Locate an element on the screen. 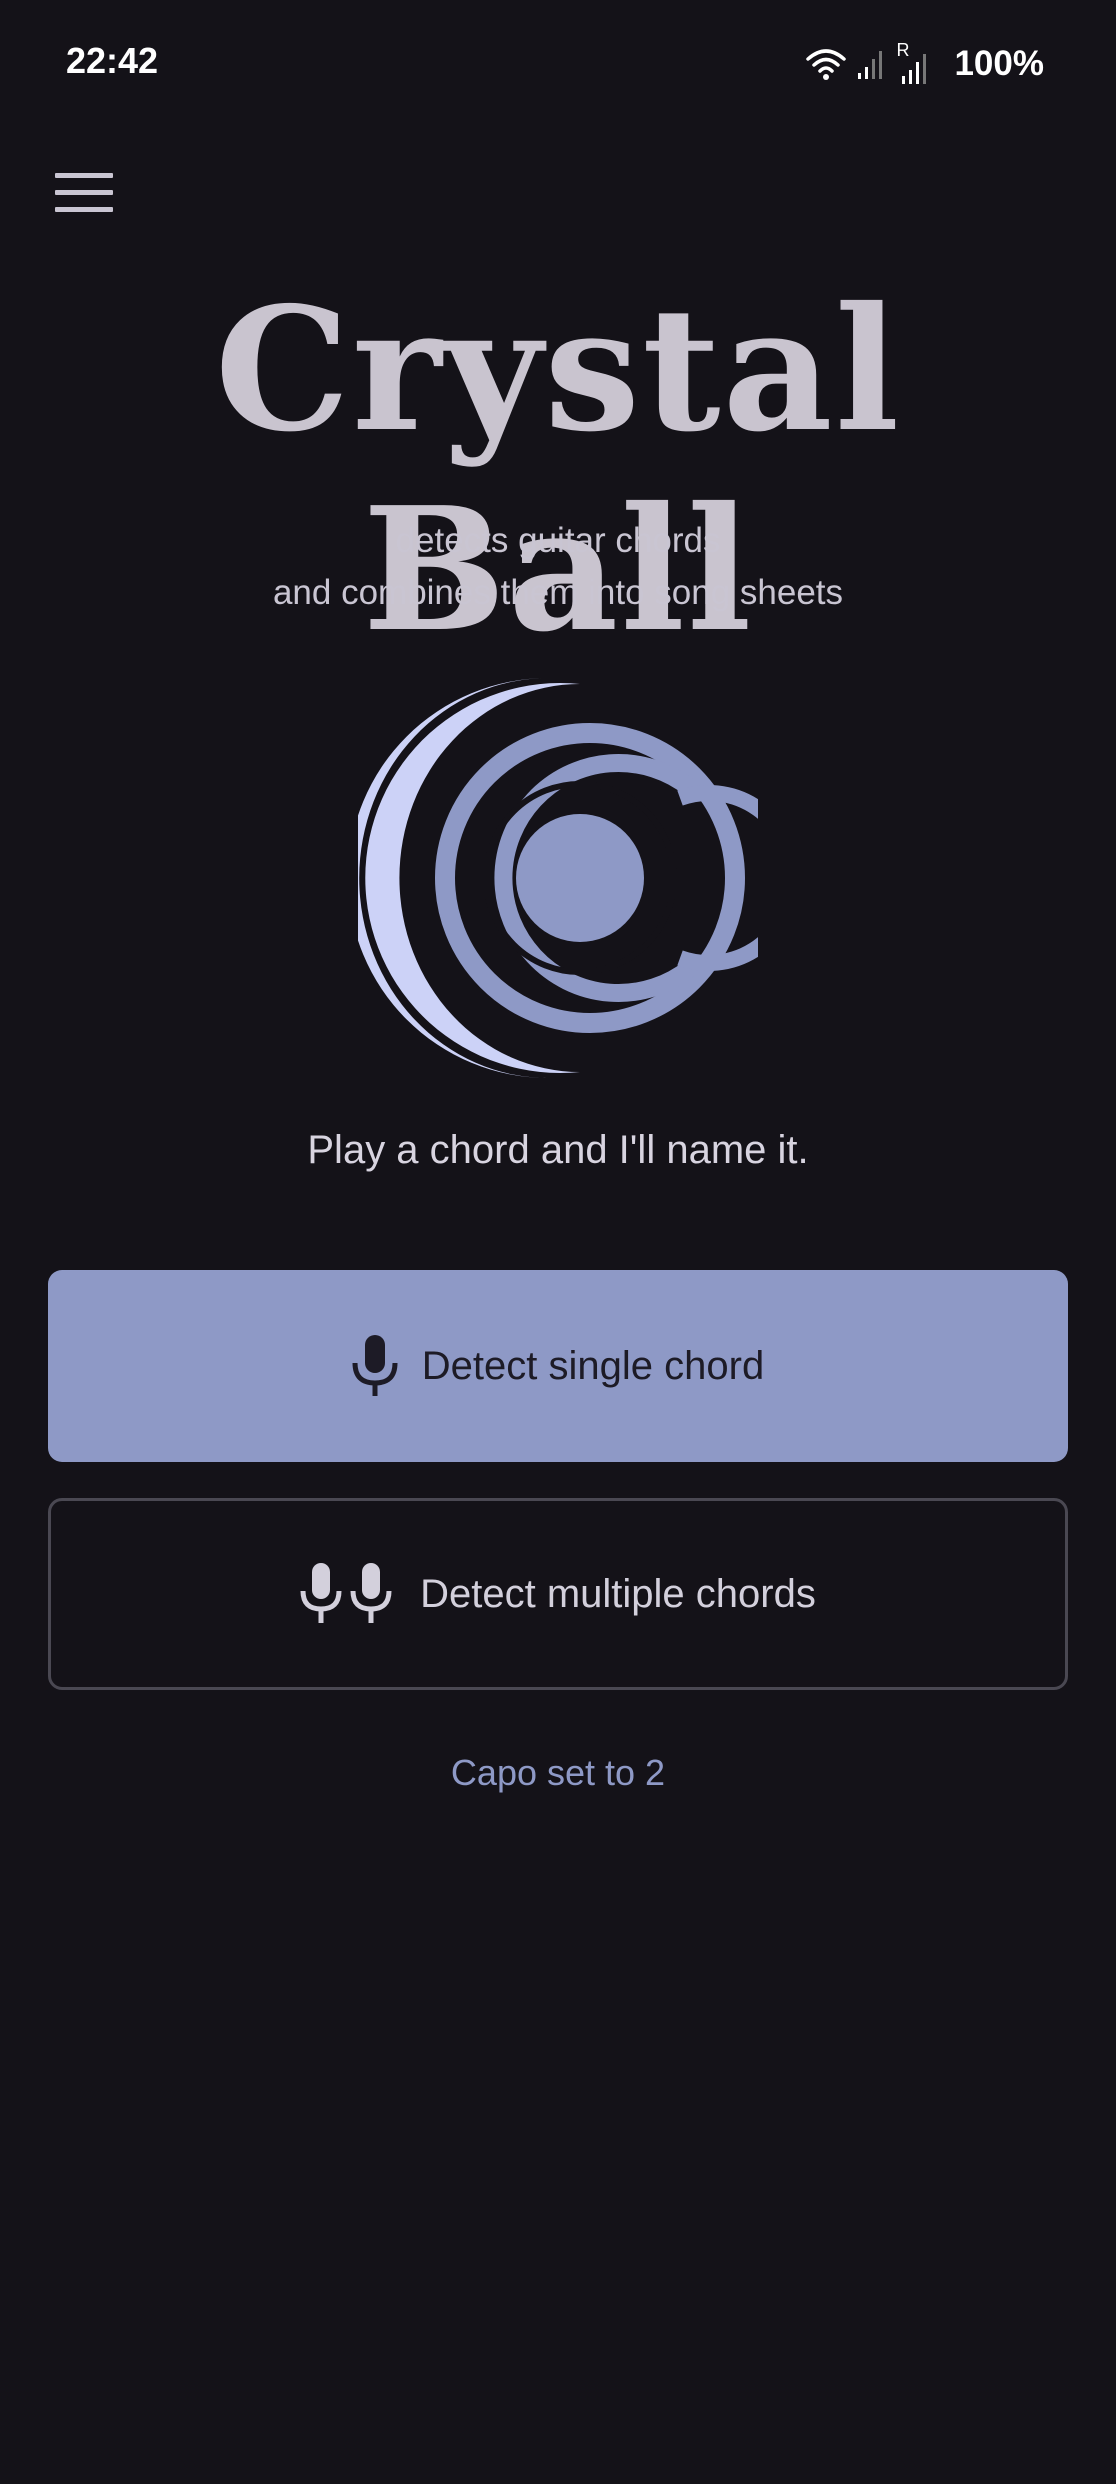 The height and width of the screenshot is (2484, 1116). crystal-ball-logo is located at coordinates (558, 878).